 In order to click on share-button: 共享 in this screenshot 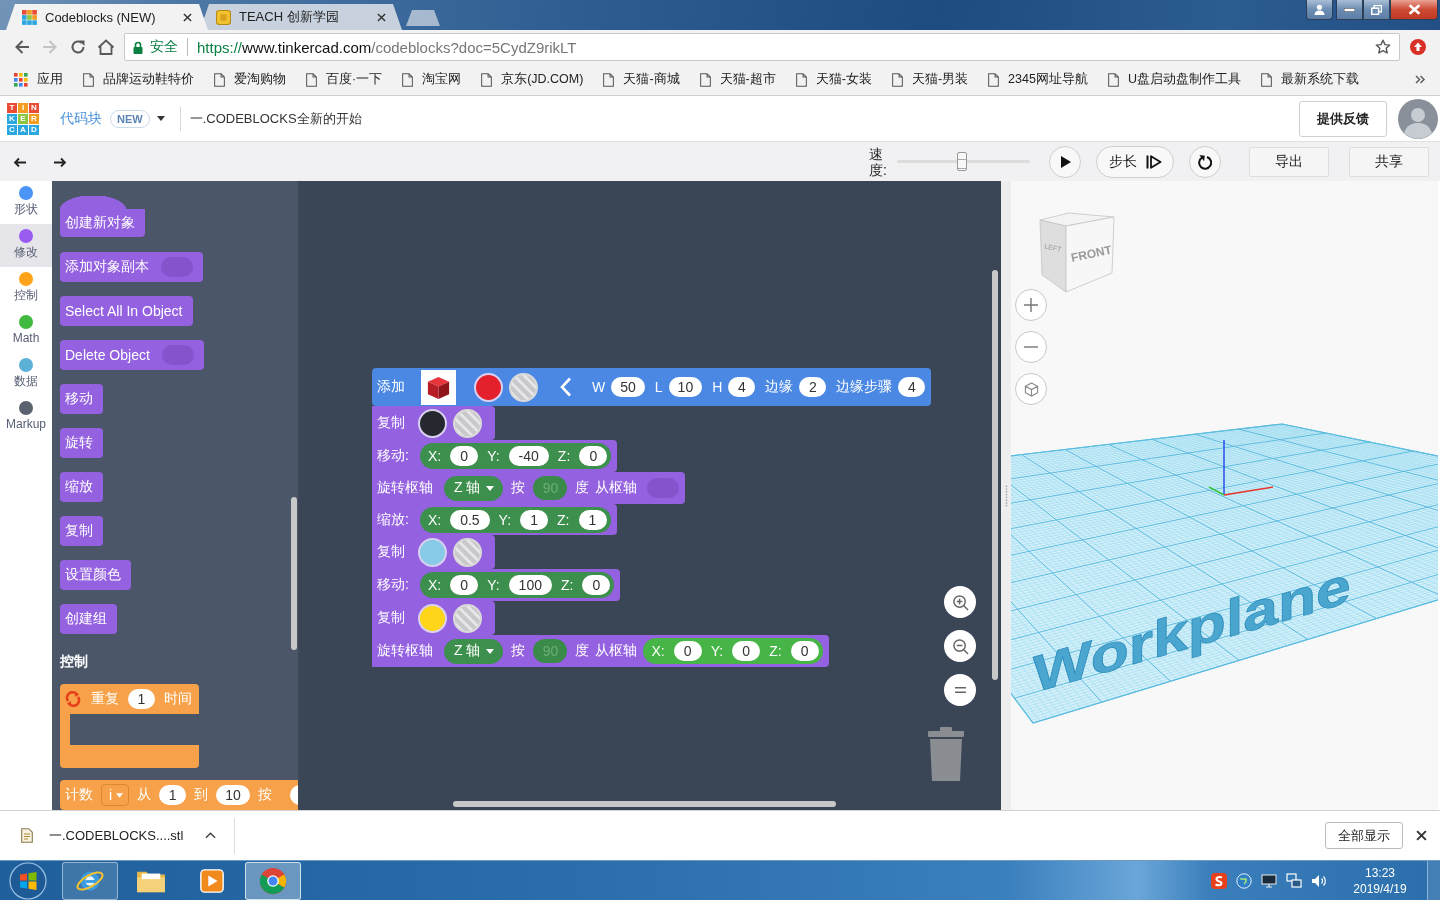, I will do `click(1389, 161)`.